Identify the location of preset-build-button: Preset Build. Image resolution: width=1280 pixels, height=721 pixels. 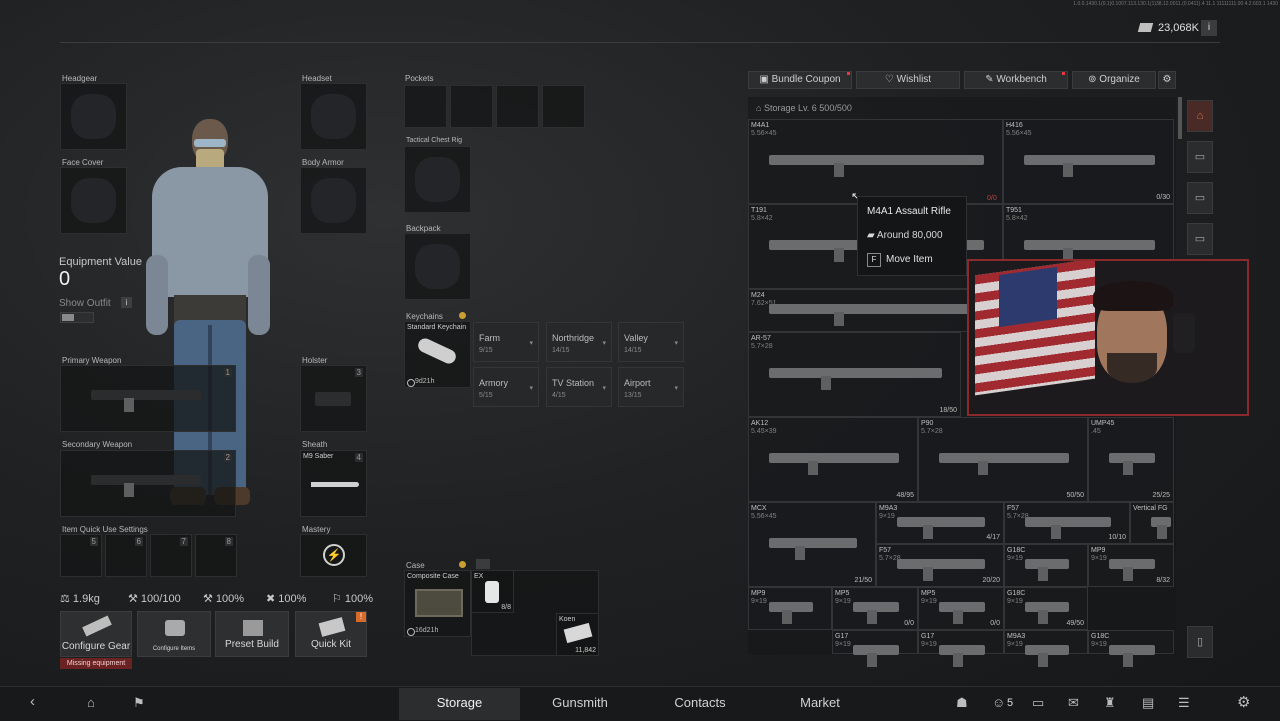
(252, 634).